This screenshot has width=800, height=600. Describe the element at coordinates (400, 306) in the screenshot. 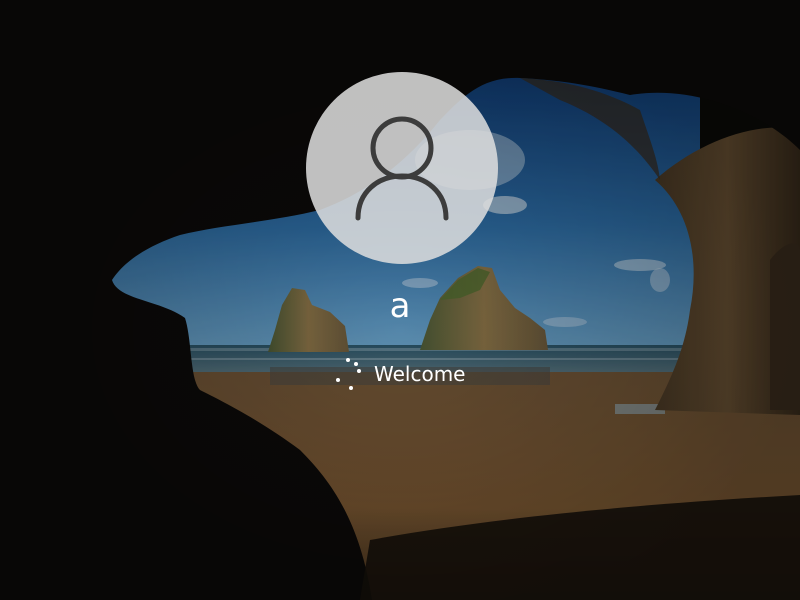

I see `user-name: a` at that location.